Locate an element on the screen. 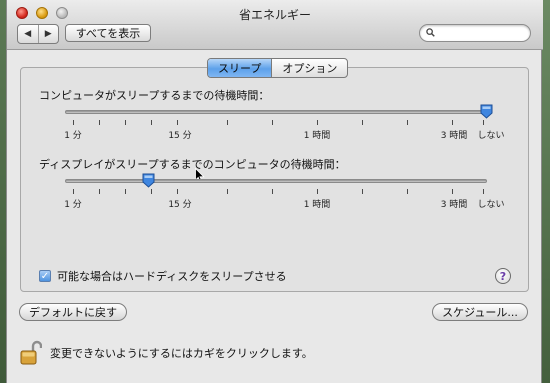  display-sleep-track is located at coordinates (276, 181).